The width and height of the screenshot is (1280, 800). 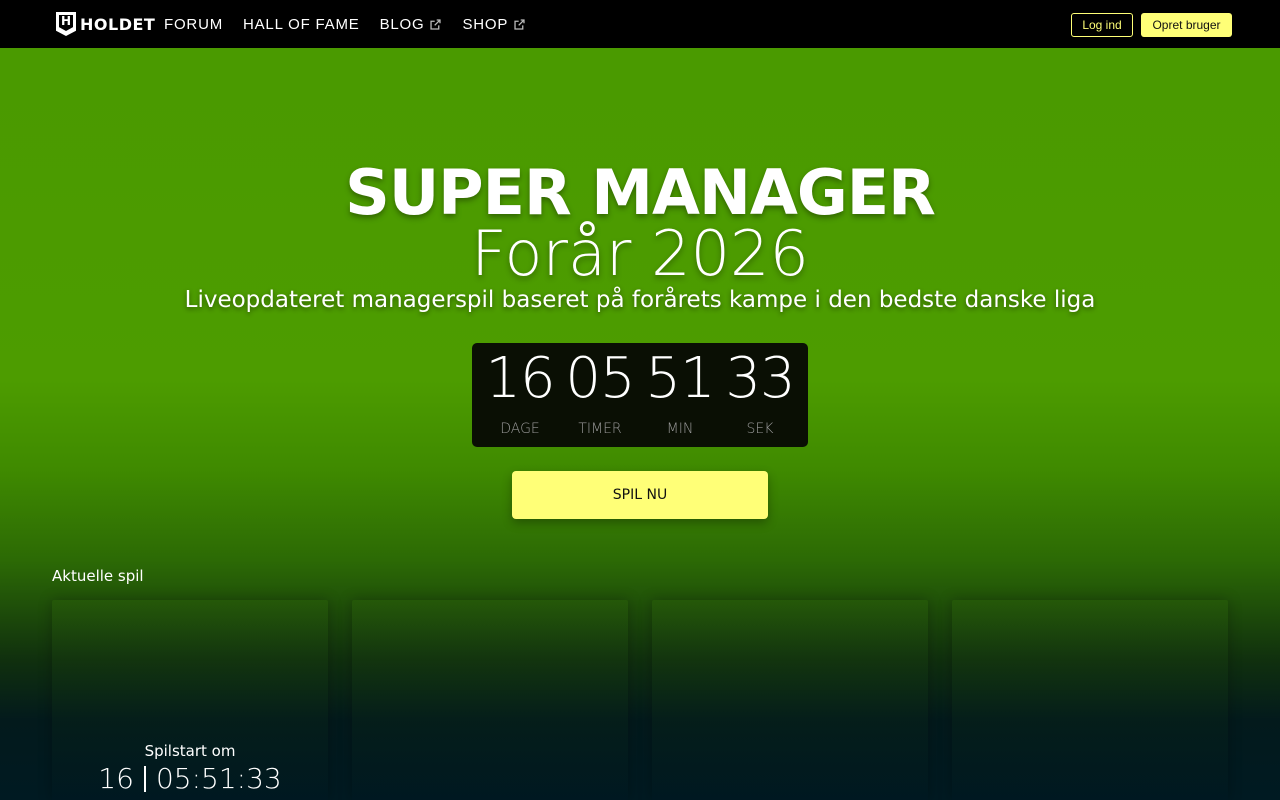 What do you see at coordinates (600, 378) in the screenshot?
I see `countdown-value: 05` at bounding box center [600, 378].